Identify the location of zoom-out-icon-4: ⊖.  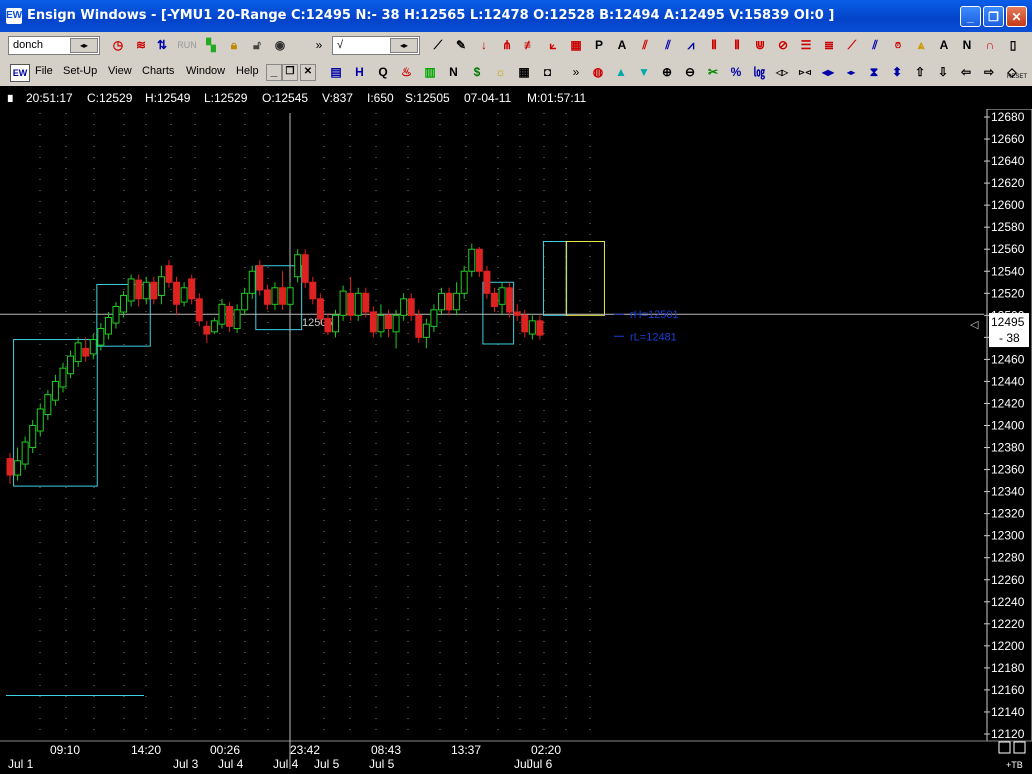
(690, 72).